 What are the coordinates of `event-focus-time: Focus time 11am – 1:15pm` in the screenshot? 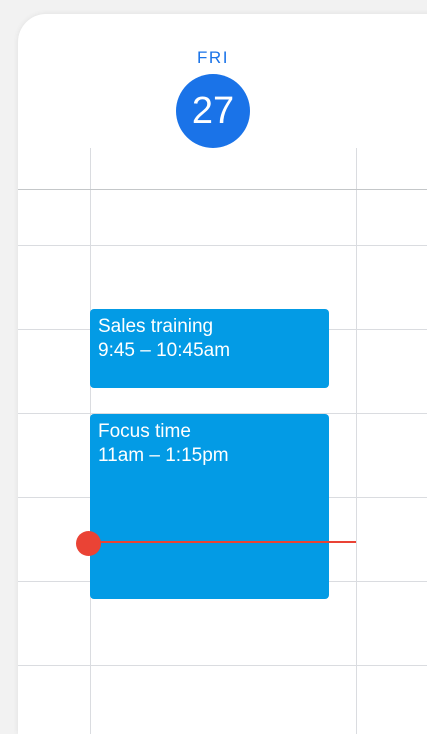 It's located at (209, 506).